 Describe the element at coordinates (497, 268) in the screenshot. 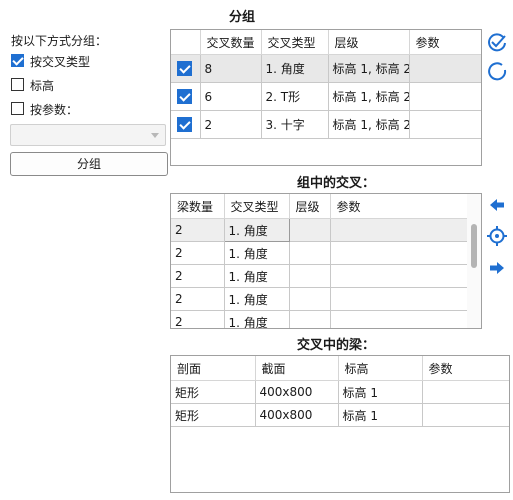

I see `arrow-right-icon` at that location.